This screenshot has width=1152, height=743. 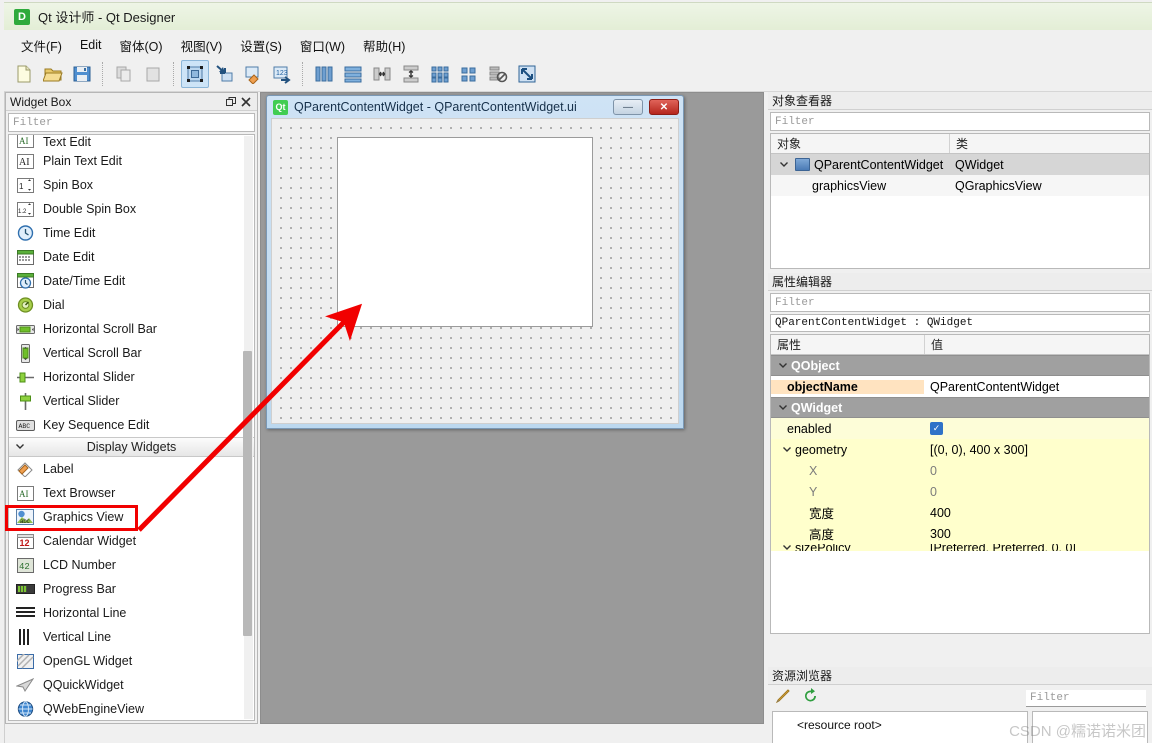 I want to click on graphics-view-widget, so click(x=465, y=232).